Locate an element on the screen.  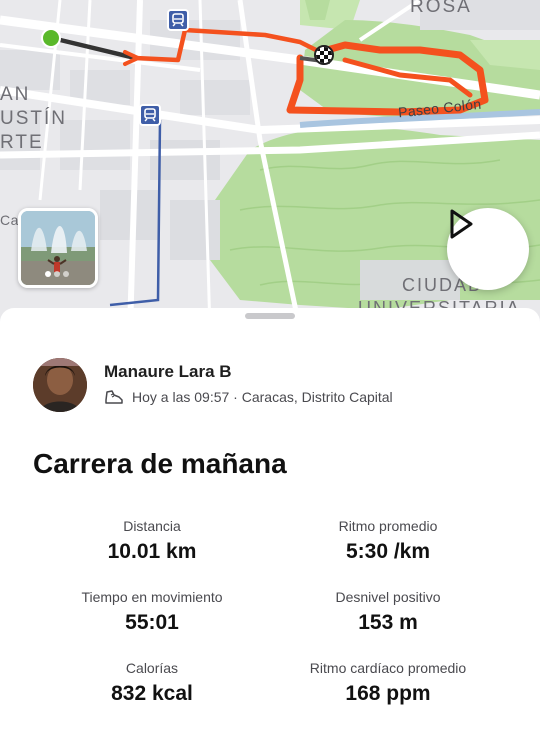
route-finish-marker is located at coordinates (324, 55).